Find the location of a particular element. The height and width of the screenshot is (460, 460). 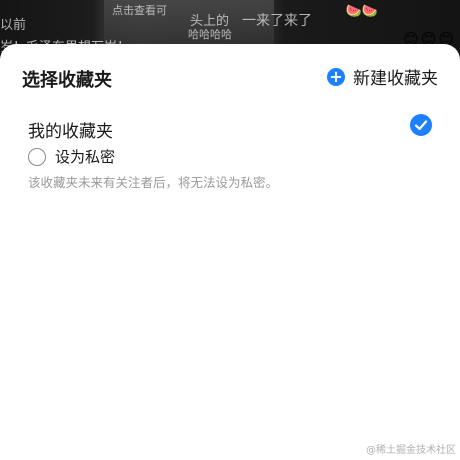

folder-name: 我的收藏夹 is located at coordinates (70, 132).